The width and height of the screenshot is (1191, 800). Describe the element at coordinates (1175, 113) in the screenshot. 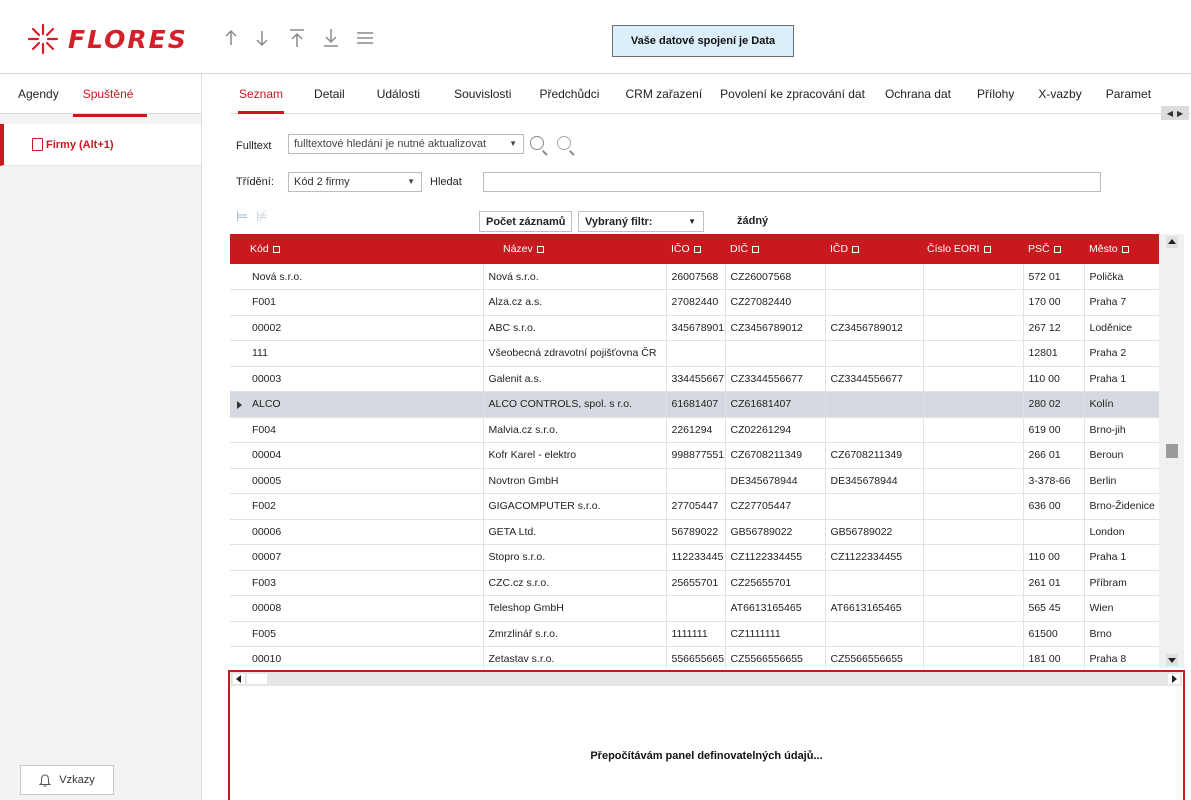

I see `tab-scroll-arrows: ◀ ▶` at that location.